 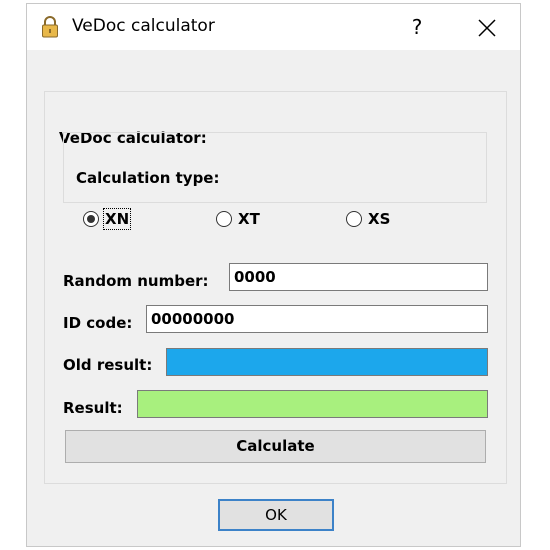 What do you see at coordinates (312, 404) in the screenshot?
I see `result-field` at bounding box center [312, 404].